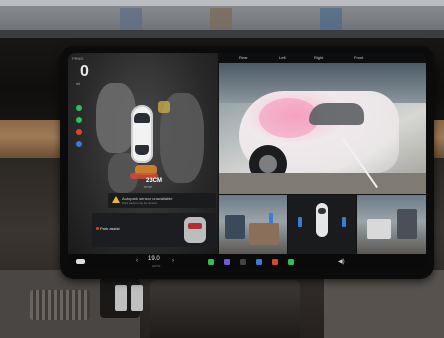  I want to click on warning-icon, so click(116, 199).